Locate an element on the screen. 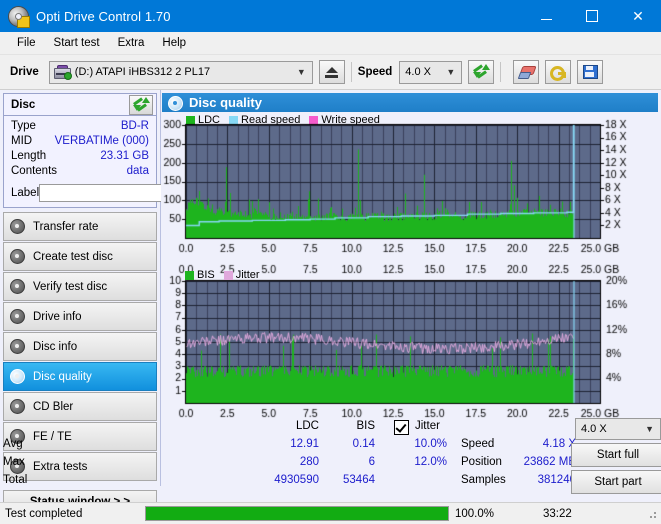 This screenshot has width=661, height=524. window-controls: ✕ is located at coordinates (592, 16).